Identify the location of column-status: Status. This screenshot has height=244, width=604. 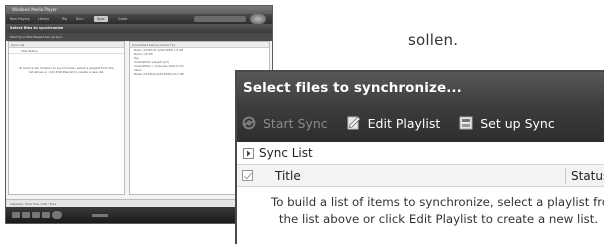
(587, 176).